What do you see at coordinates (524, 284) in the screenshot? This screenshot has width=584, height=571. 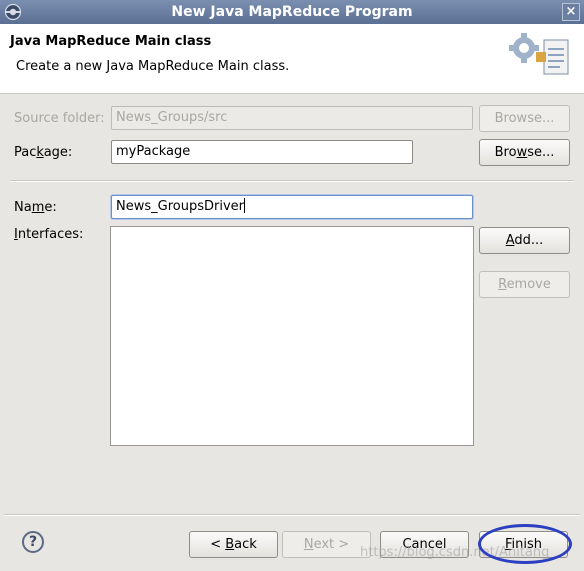 I see `remove-interface-button: Remove` at bounding box center [524, 284].